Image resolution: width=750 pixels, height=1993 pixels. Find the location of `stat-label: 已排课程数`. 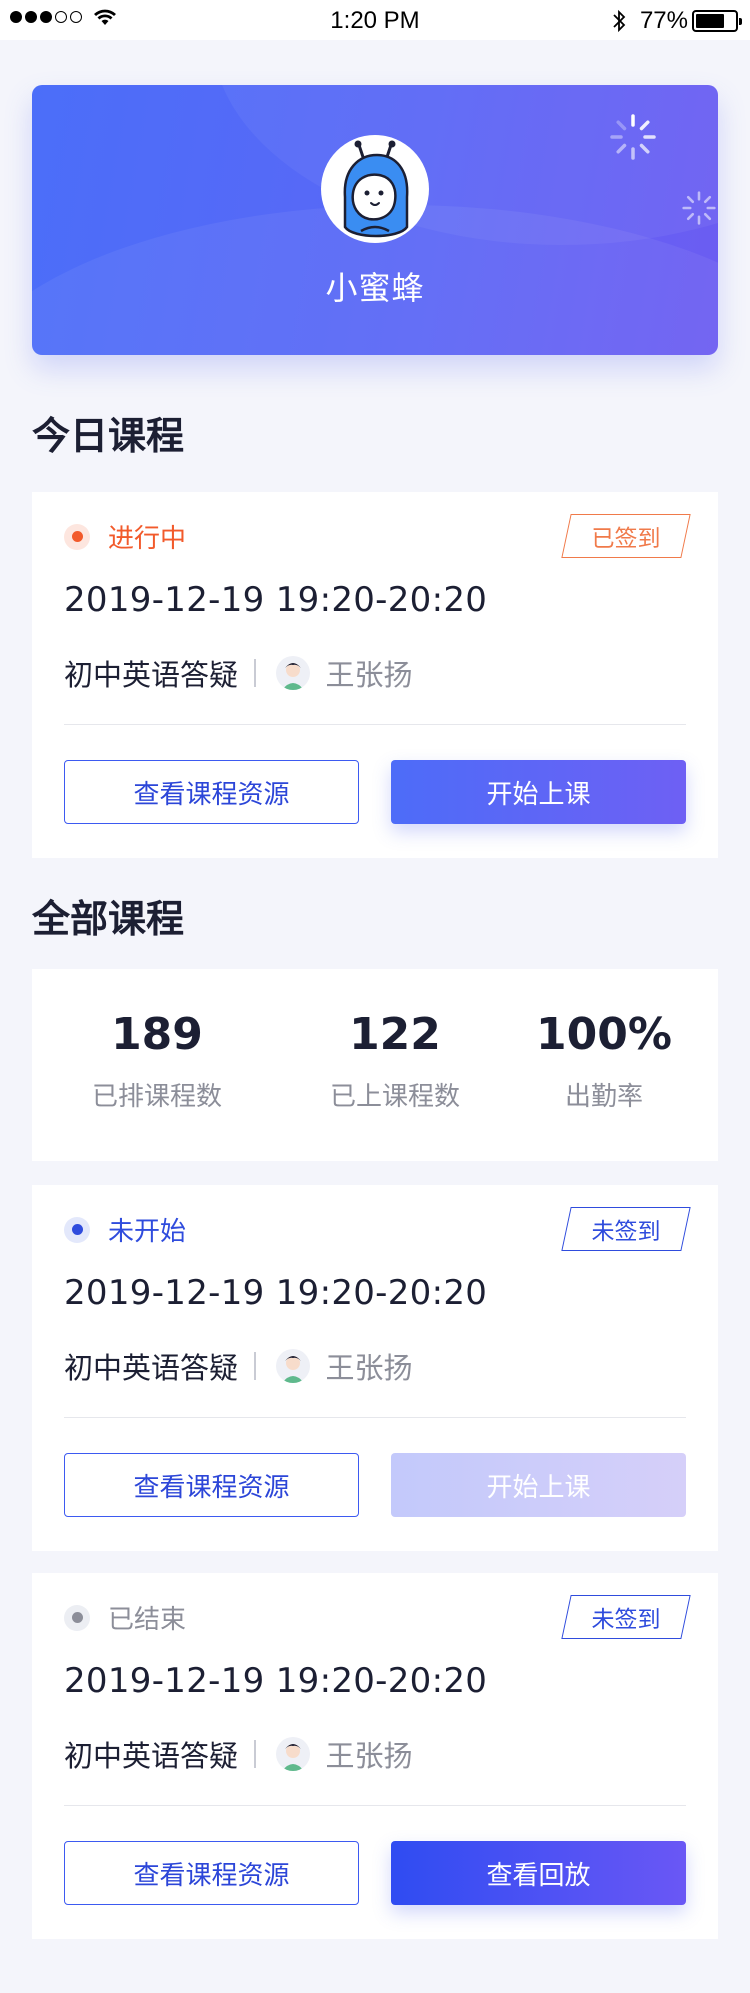

stat-label: 已排课程数 is located at coordinates (156, 1097).